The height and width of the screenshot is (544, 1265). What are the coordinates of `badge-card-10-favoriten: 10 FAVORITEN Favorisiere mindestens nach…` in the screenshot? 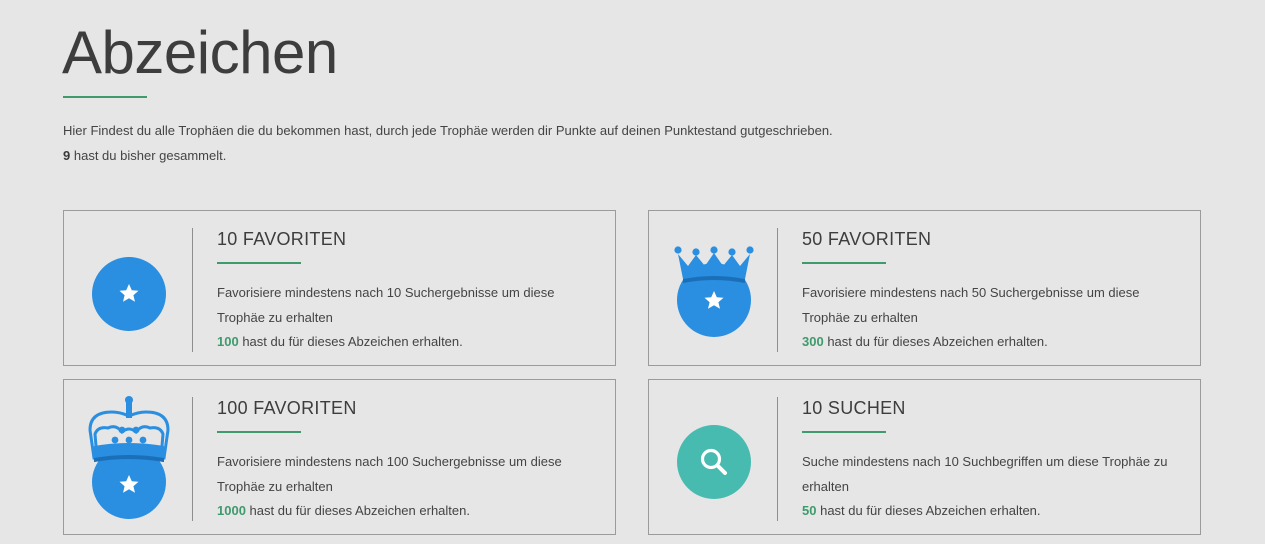 It's located at (339, 288).